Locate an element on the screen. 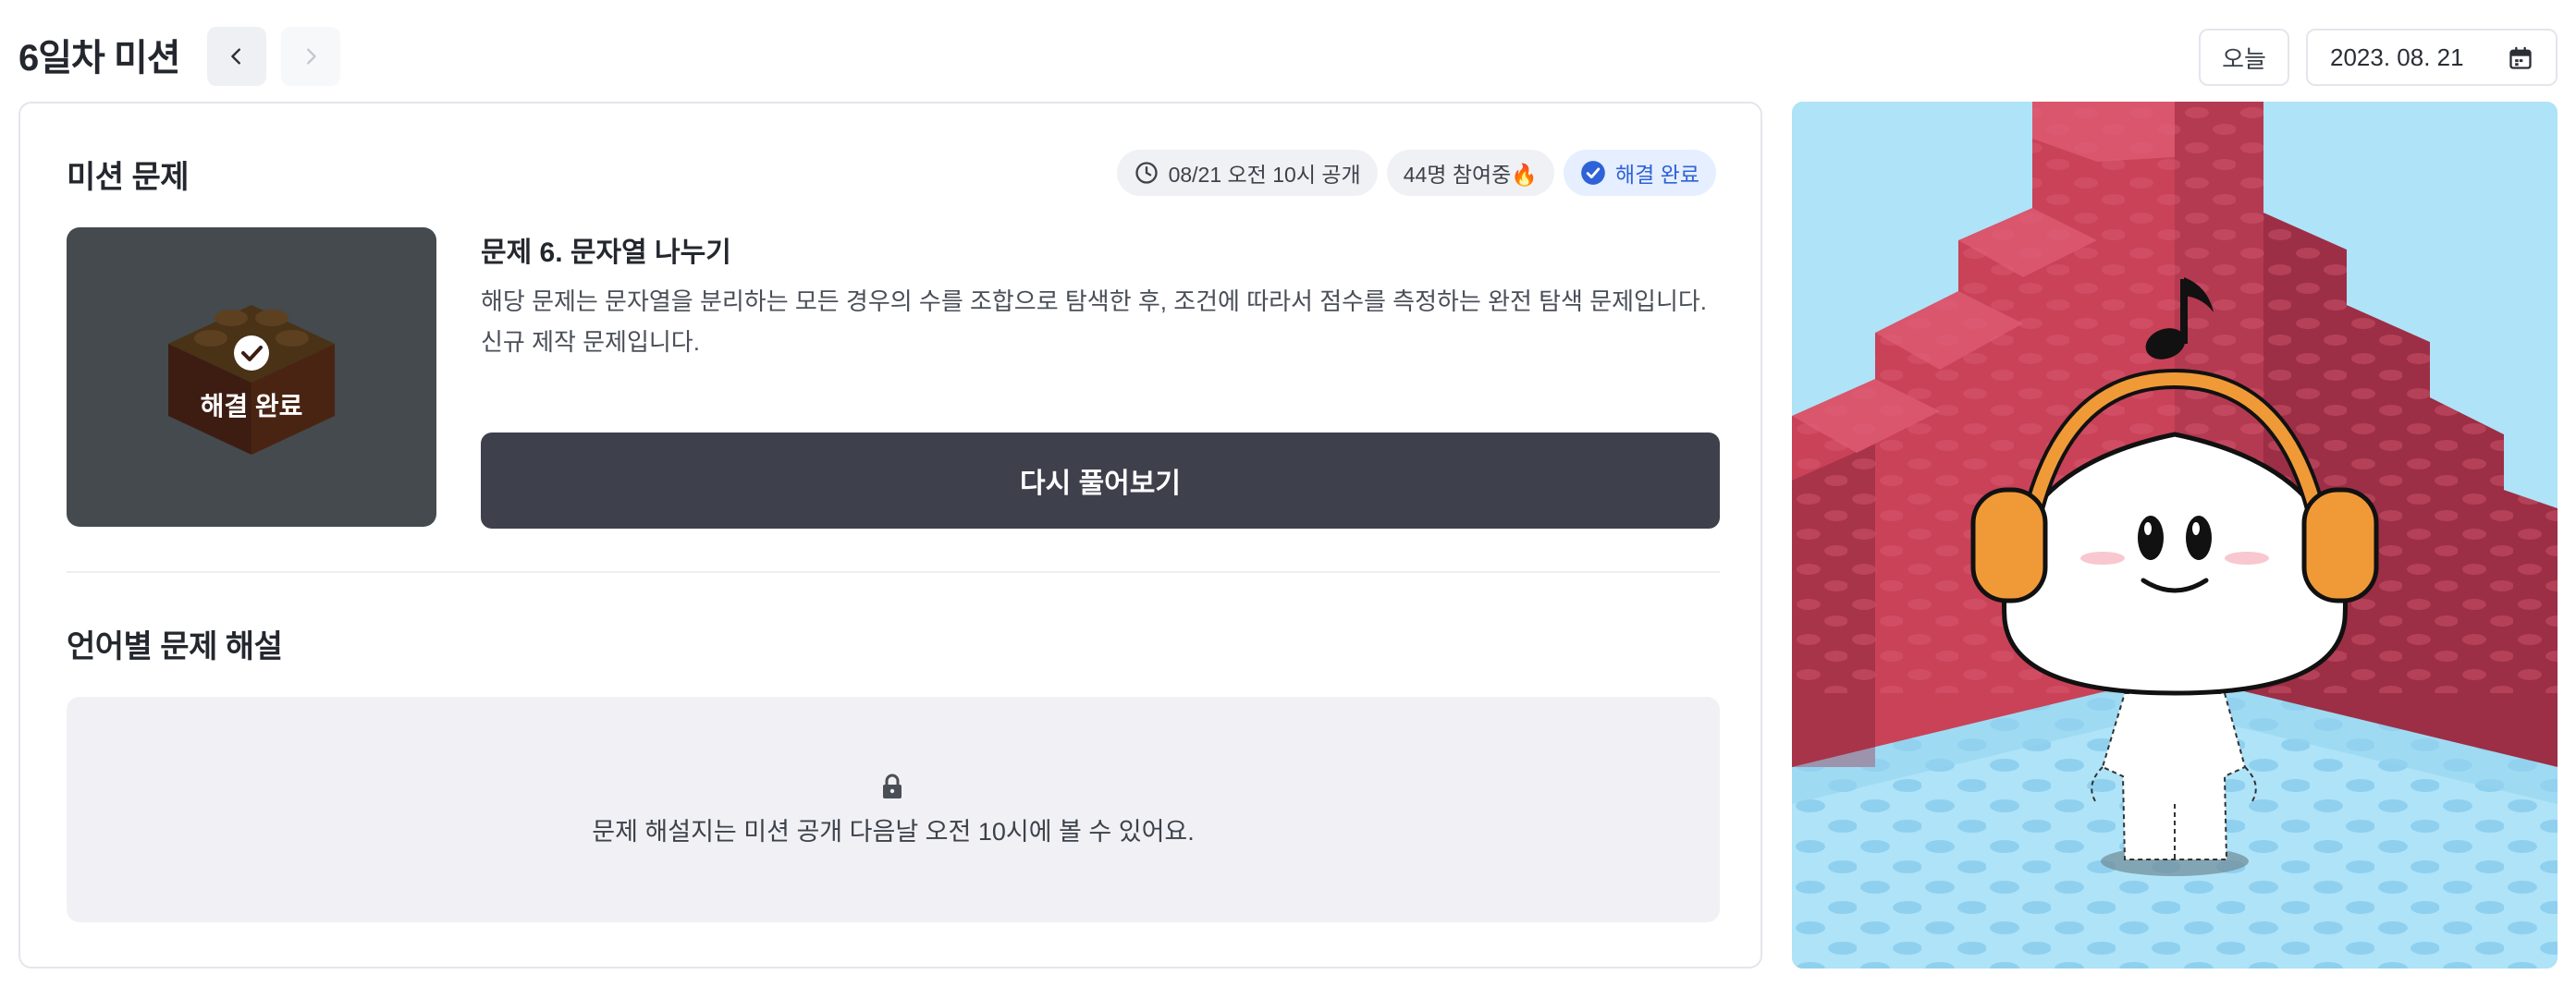 This screenshot has width=2576, height=987. next-day-button is located at coordinates (310, 56).